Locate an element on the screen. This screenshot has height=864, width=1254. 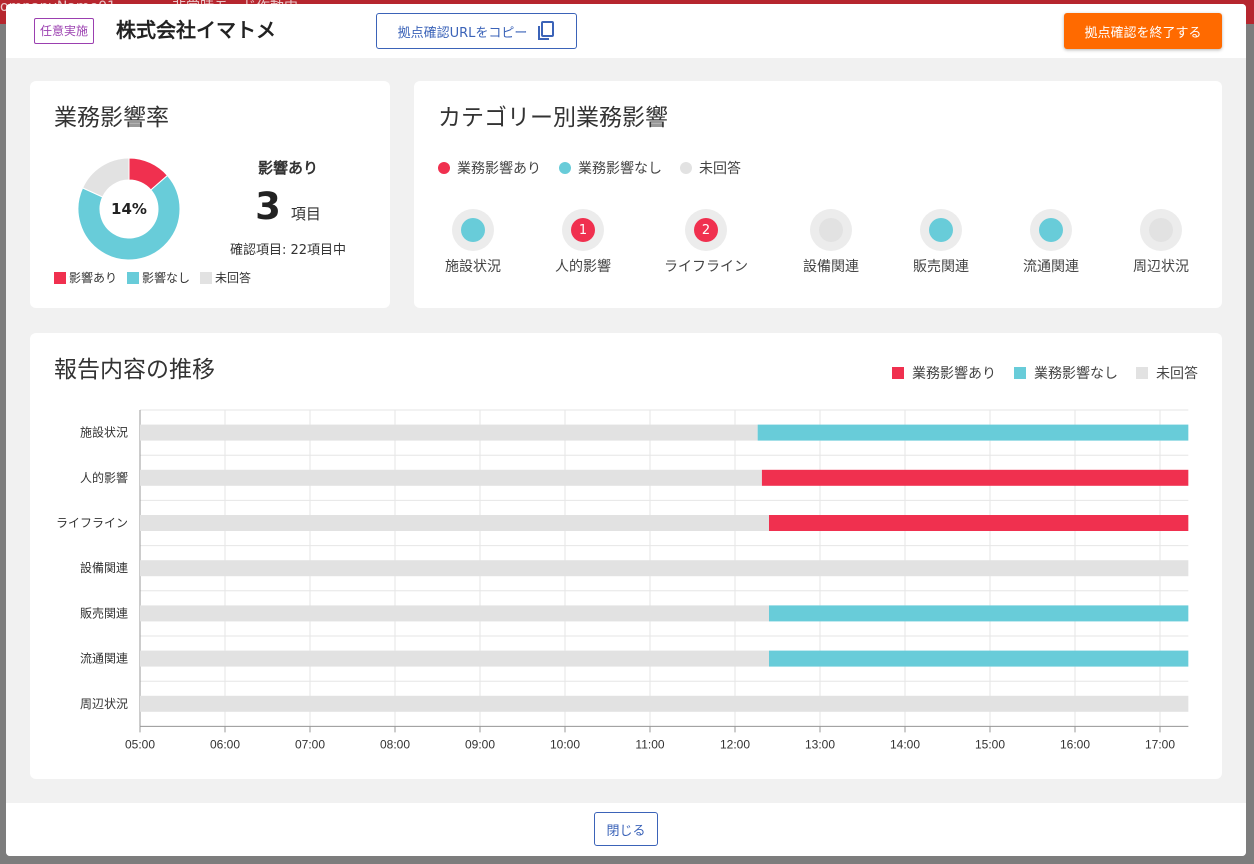
x-tick-label: 14:00 is located at coordinates (905, 744).